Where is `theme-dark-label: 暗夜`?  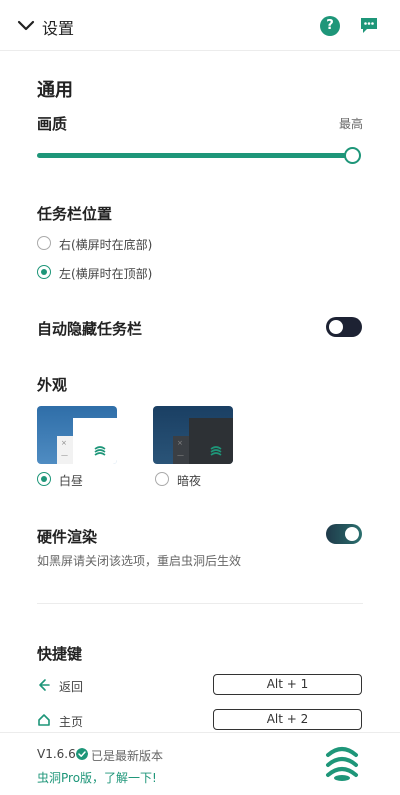
theme-dark-label: 暗夜 is located at coordinates (189, 480).